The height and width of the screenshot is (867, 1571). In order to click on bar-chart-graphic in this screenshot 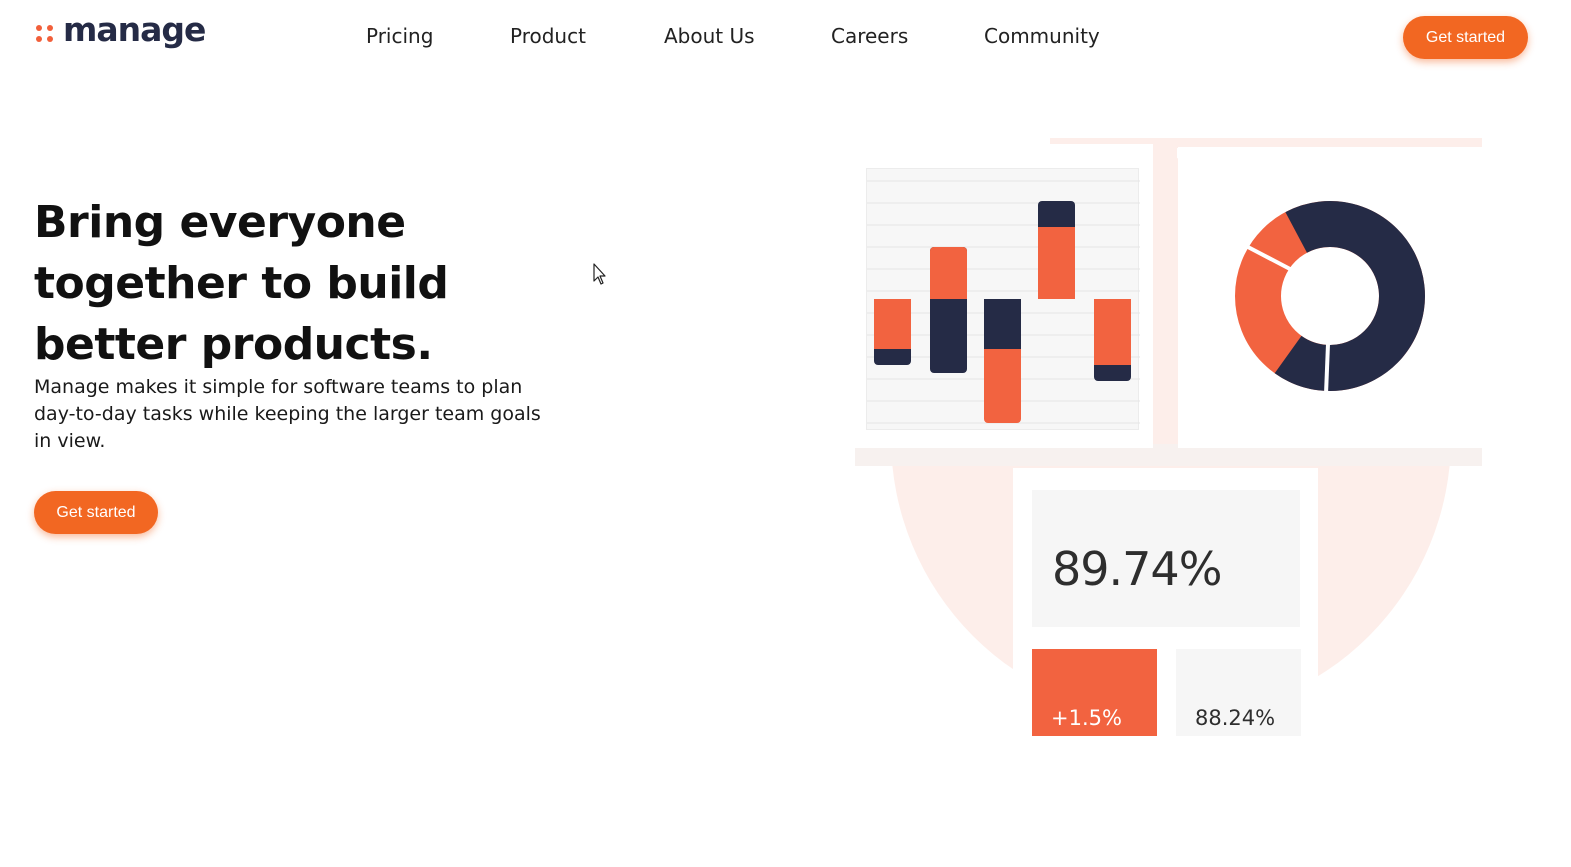, I will do `click(1003, 302)`.